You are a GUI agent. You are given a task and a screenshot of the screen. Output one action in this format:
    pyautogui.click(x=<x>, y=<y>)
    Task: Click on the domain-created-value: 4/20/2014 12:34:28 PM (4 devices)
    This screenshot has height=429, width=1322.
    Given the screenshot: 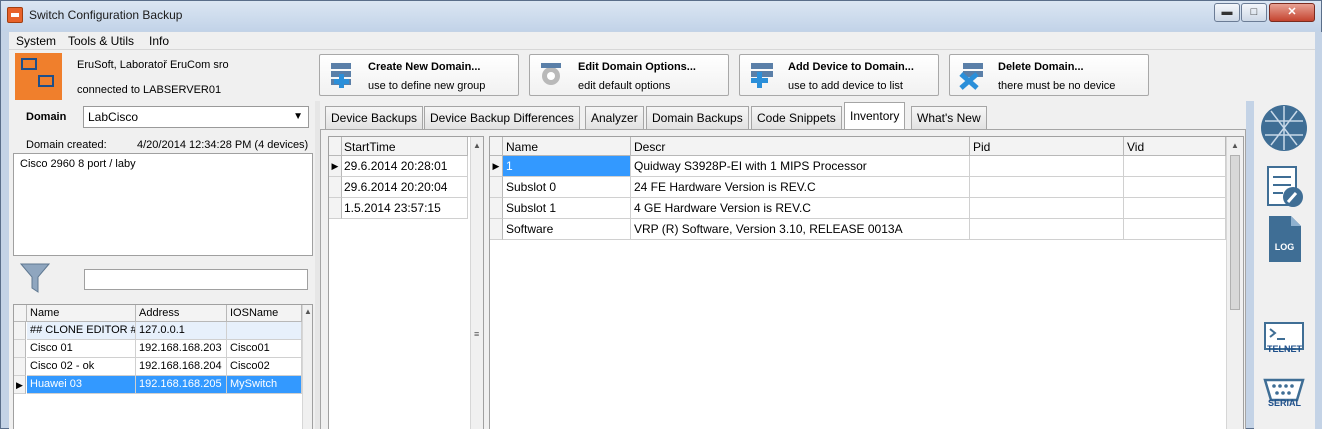 What is the action you would take?
    pyautogui.click(x=223, y=145)
    